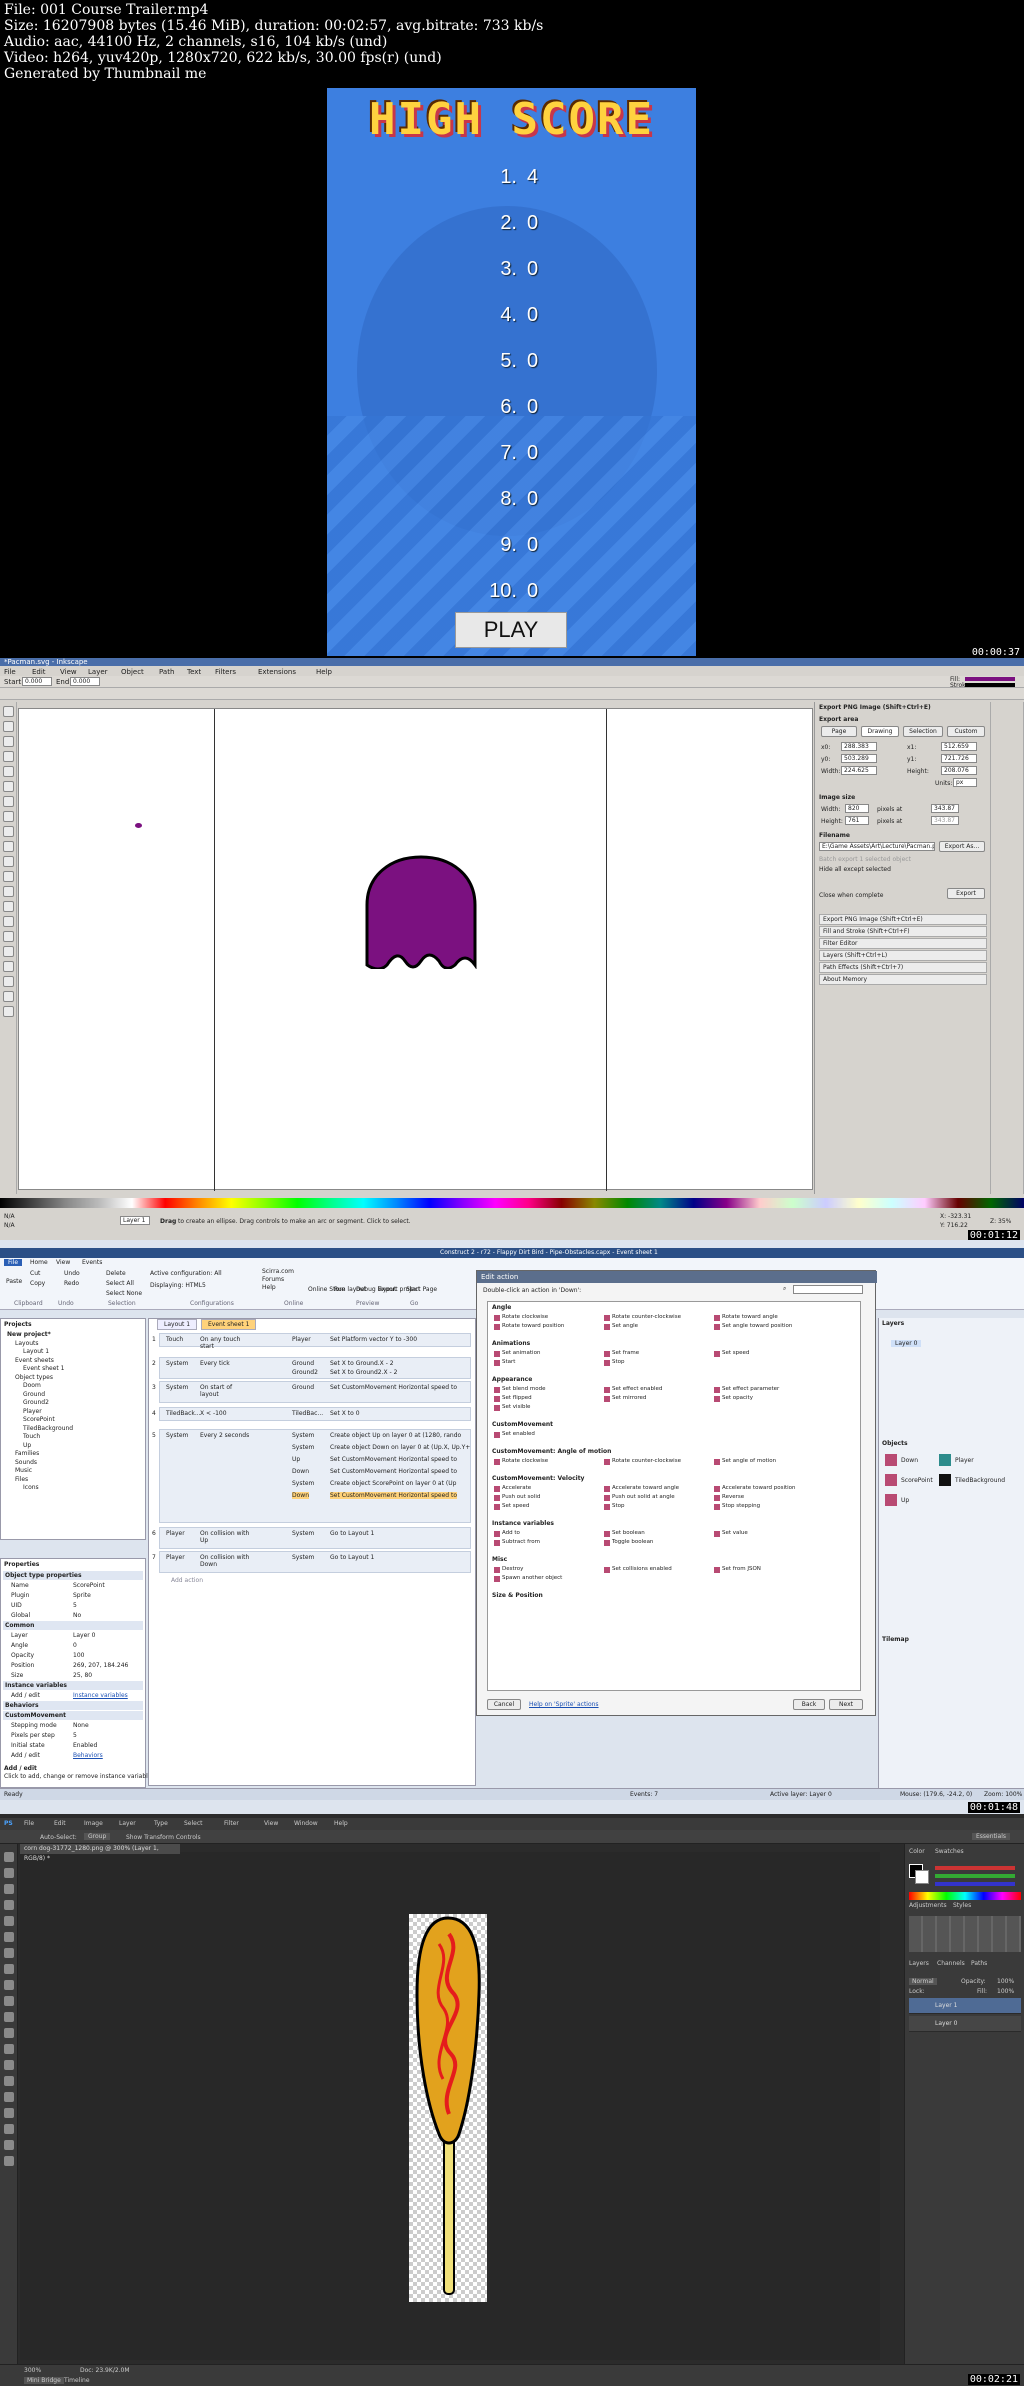 The height and width of the screenshot is (2386, 1024). What do you see at coordinates (277, 672) in the screenshot?
I see `menu-item-extensions: Extensions` at bounding box center [277, 672].